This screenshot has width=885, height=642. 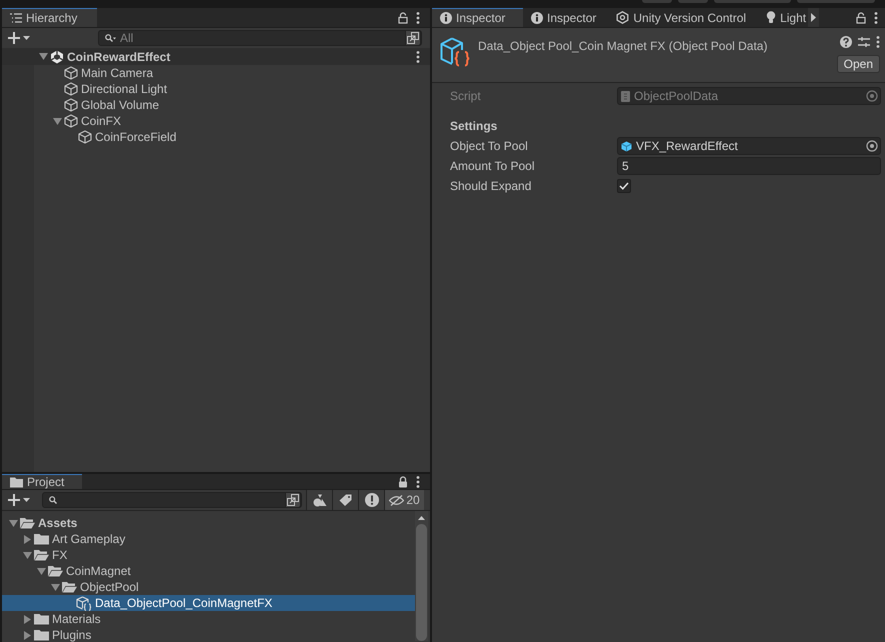 What do you see at coordinates (474, 126) in the screenshot?
I see `section-header: Settings` at bounding box center [474, 126].